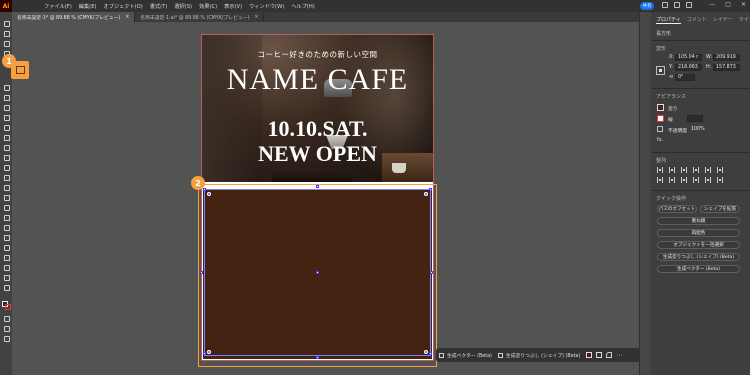 The width and height of the screenshot is (750, 375). What do you see at coordinates (695, 118) in the screenshot?
I see `stroke-weight-field` at bounding box center [695, 118].